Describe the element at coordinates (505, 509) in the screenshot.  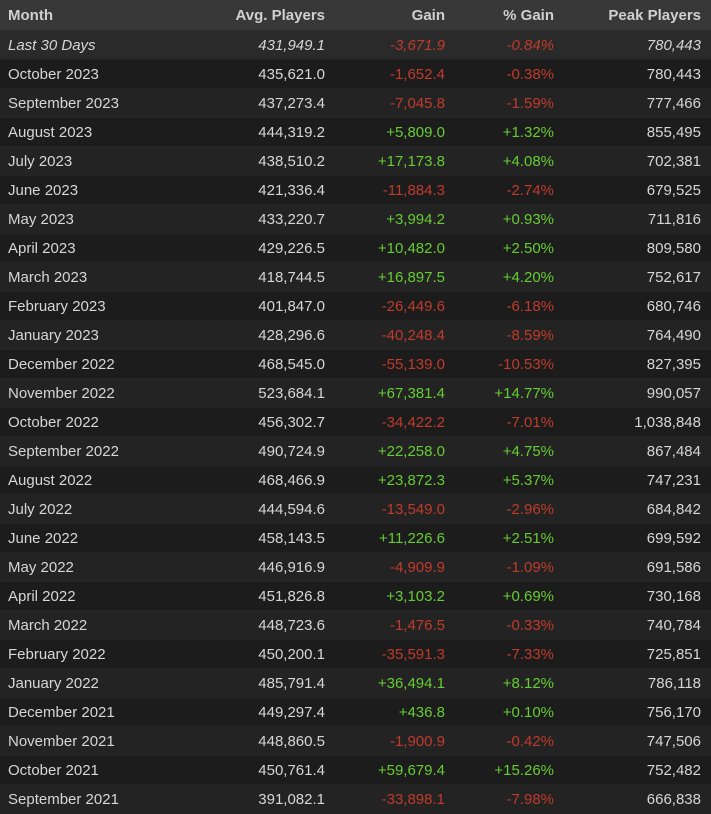
I see `percent-gain-cell: -2.96%` at that location.